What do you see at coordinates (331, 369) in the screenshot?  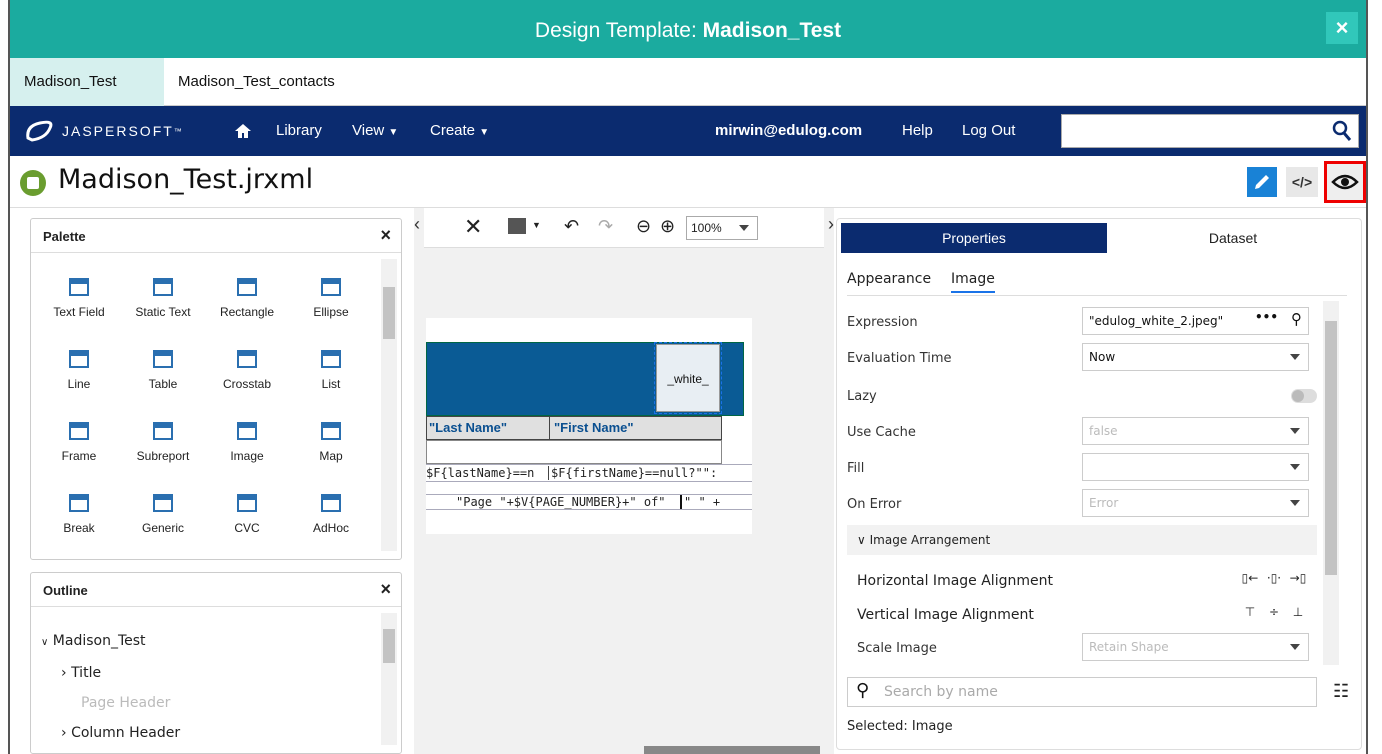 I see `palette-item-list: List` at bounding box center [331, 369].